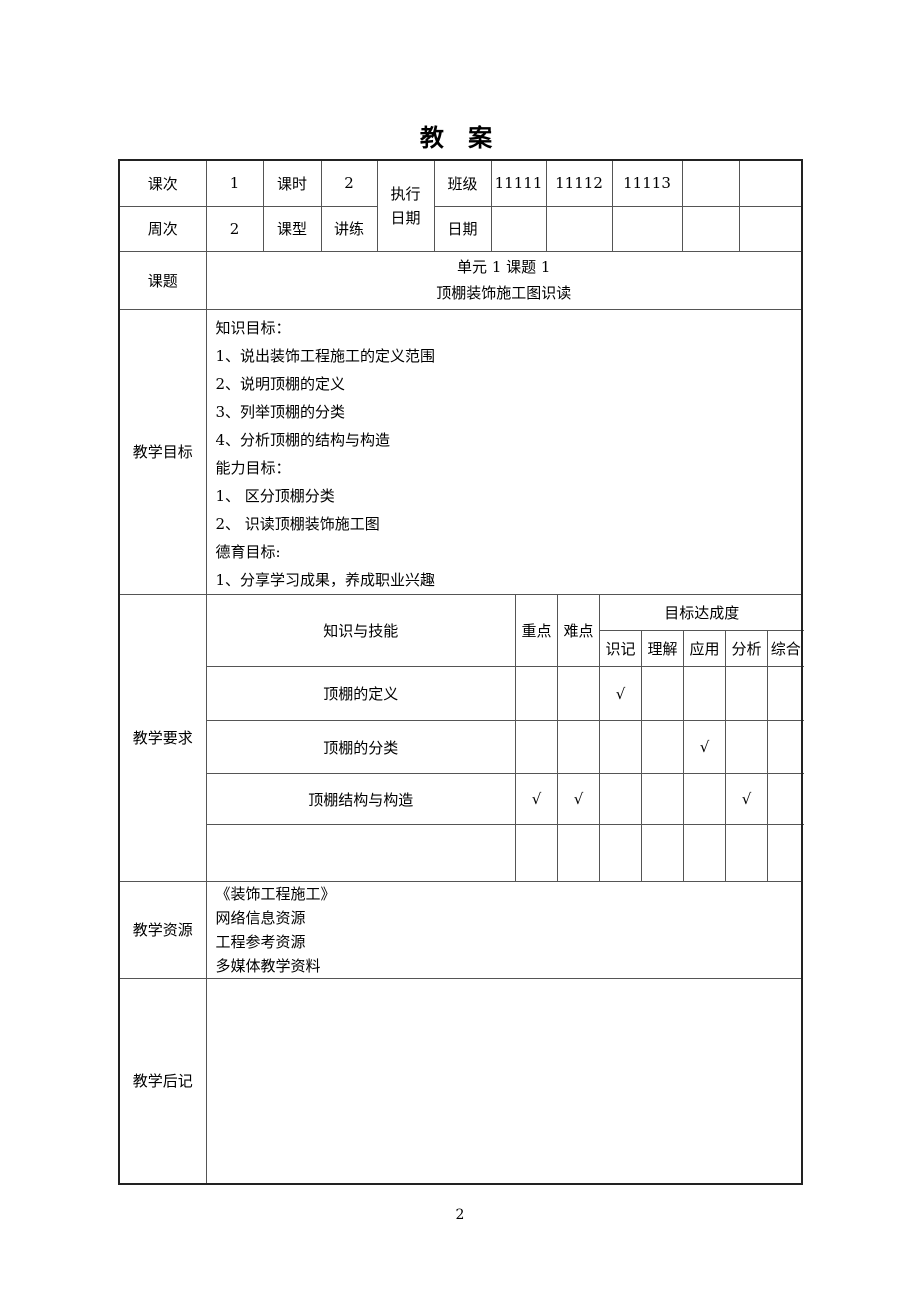  I want to click on col-difficult-header: 难点, so click(578, 630).